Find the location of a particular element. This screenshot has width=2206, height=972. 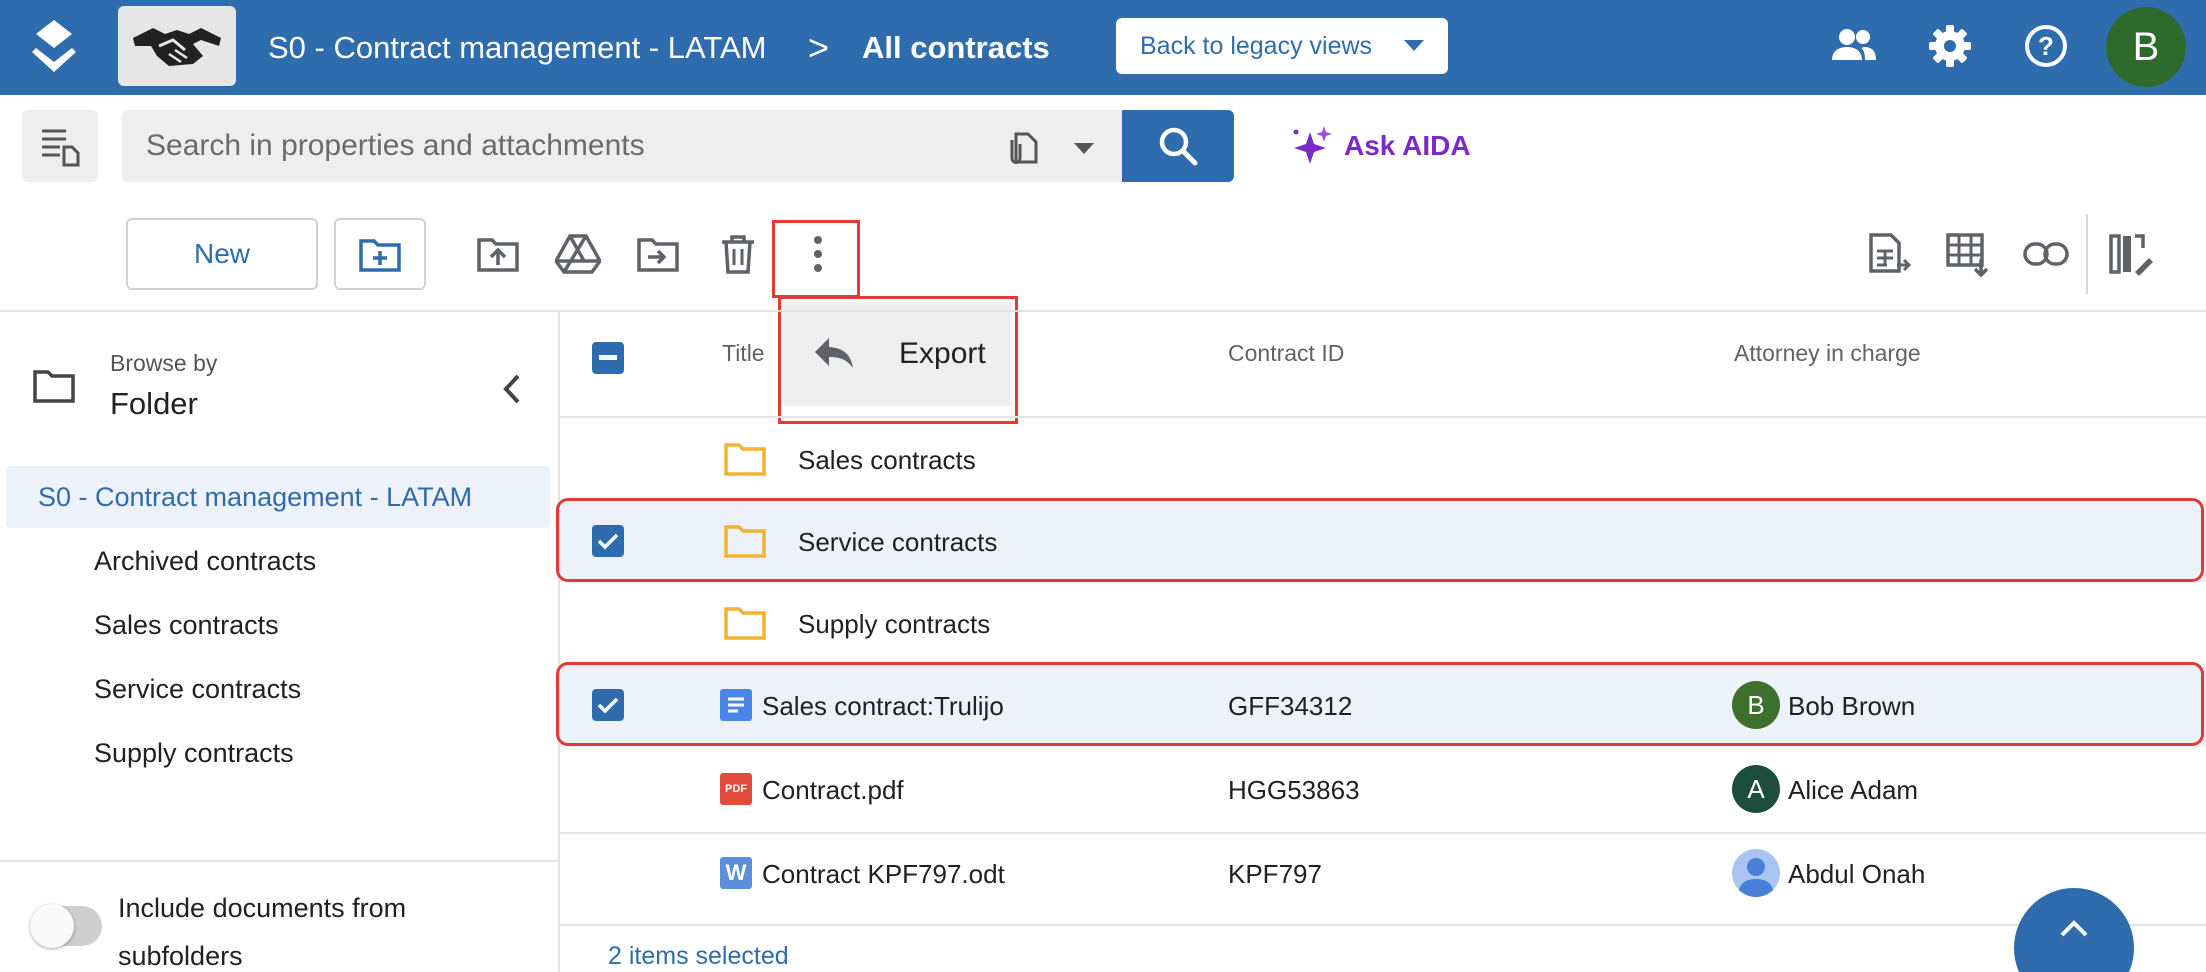

back-to-legacy-views-button: Back to legacy views is located at coordinates (1282, 46).